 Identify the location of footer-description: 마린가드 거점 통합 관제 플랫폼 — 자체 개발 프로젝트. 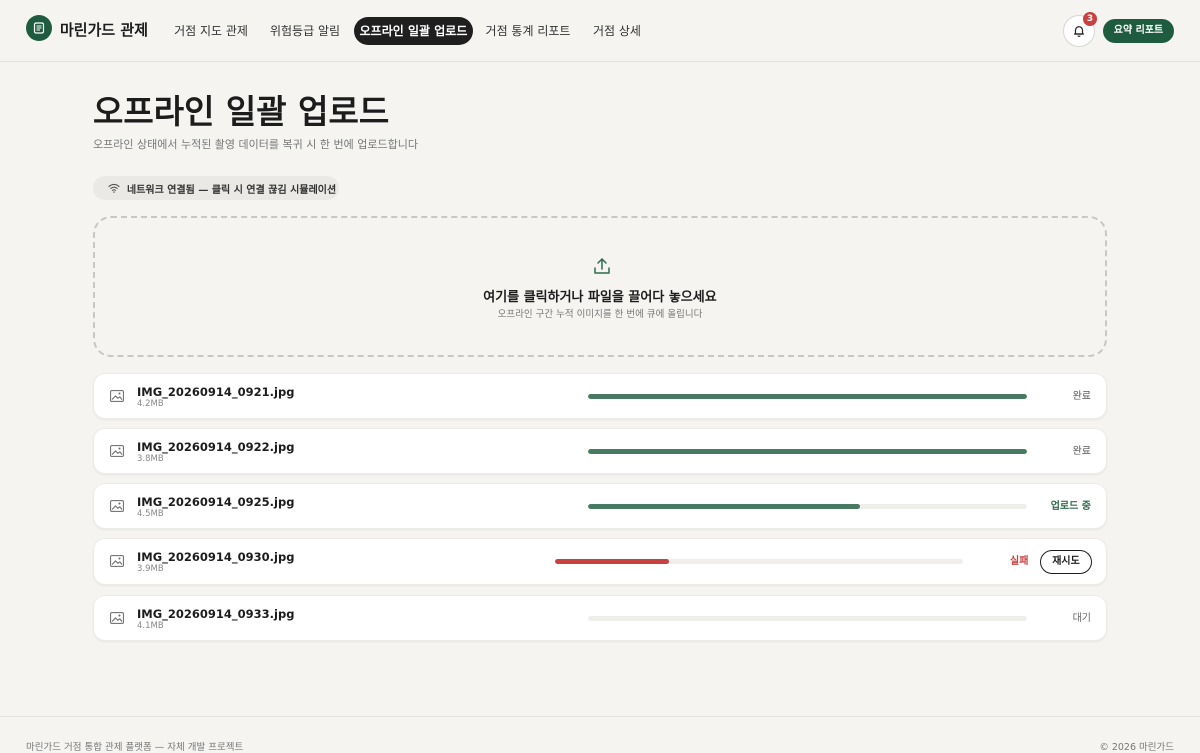
(135, 747).